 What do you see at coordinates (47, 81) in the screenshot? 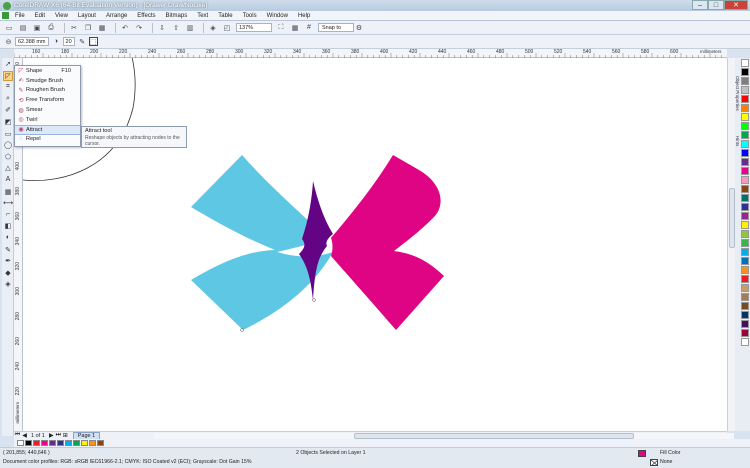
I see `flyout-item-smudge-brush: ✍ Smudge Brush` at bounding box center [47, 81].